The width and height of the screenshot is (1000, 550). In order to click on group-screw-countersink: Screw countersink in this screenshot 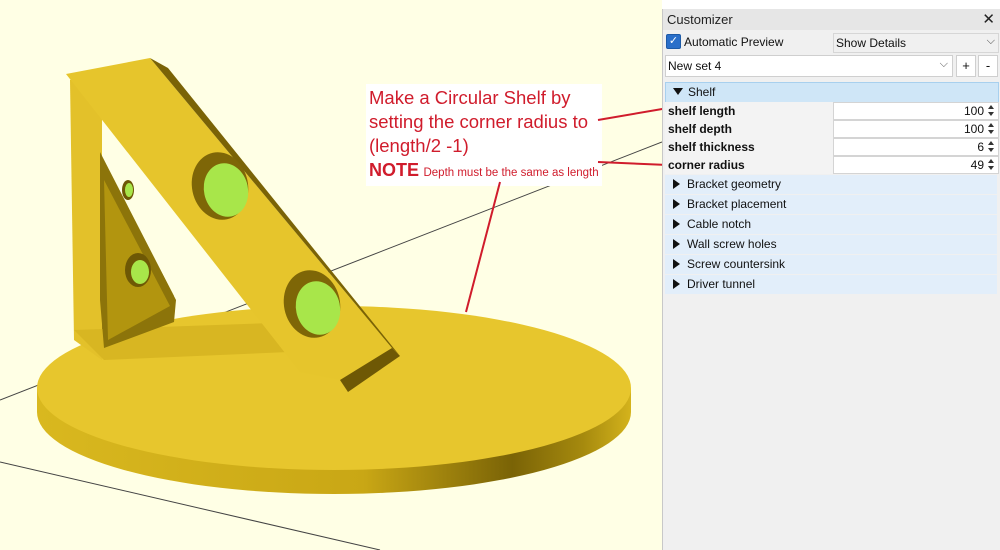, I will do `click(831, 265)`.